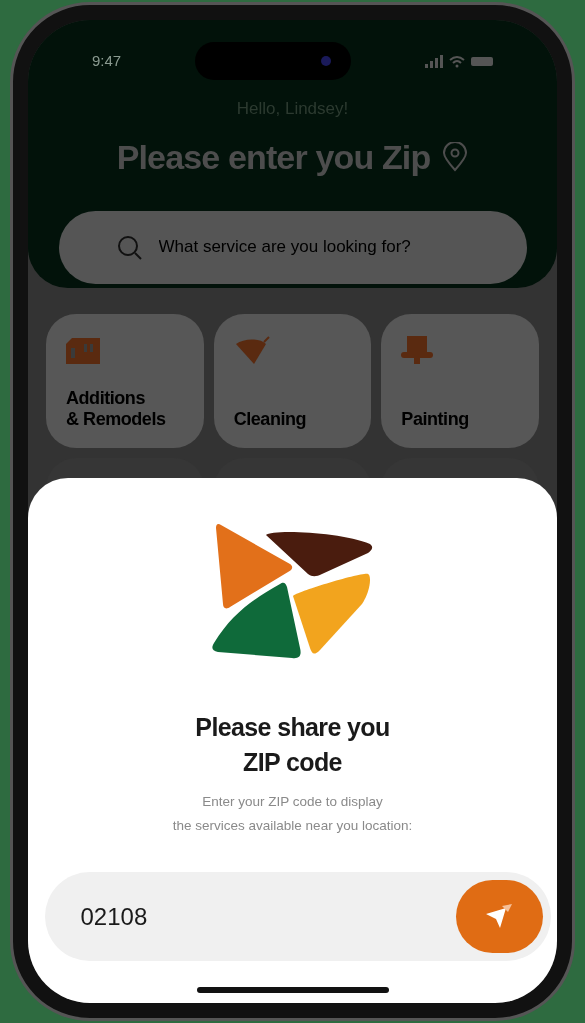 The image size is (585, 1023). What do you see at coordinates (435, 419) in the screenshot?
I see `category-label: Painting` at bounding box center [435, 419].